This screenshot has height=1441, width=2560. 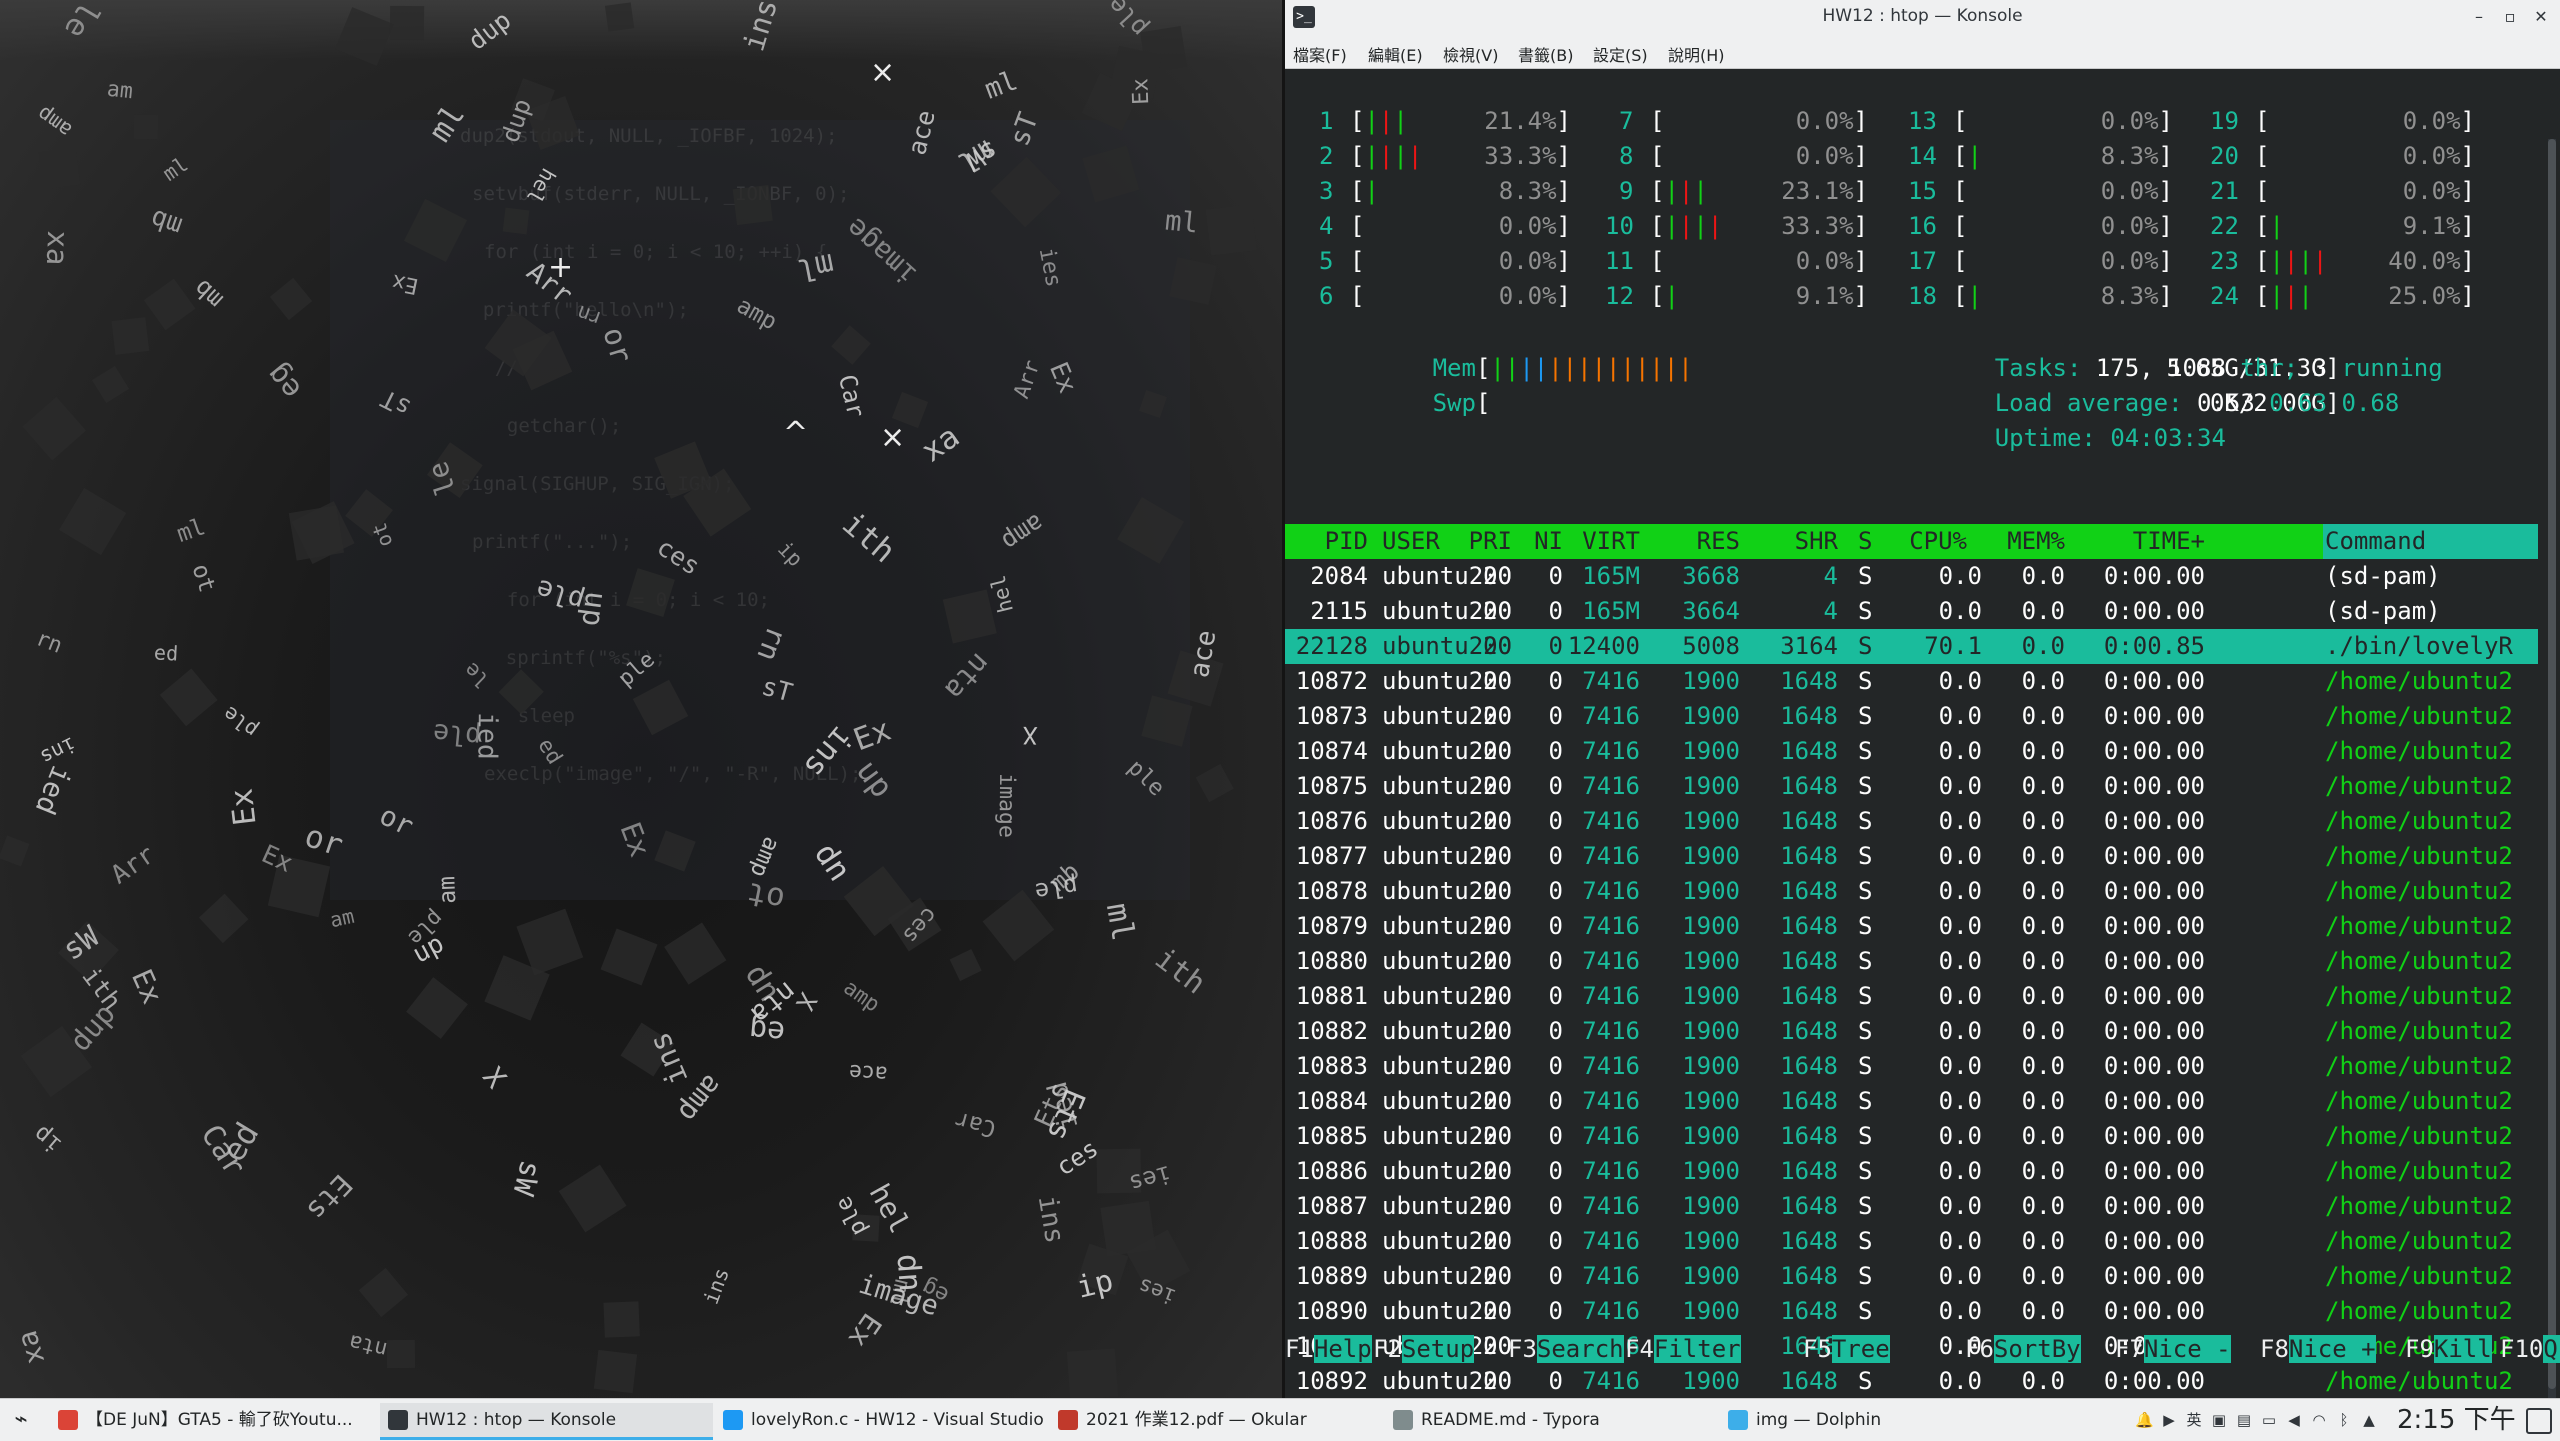 What do you see at coordinates (1216, 1420) in the screenshot?
I see `taskbar-task: 2021 作業12.pdf — Okular` at bounding box center [1216, 1420].